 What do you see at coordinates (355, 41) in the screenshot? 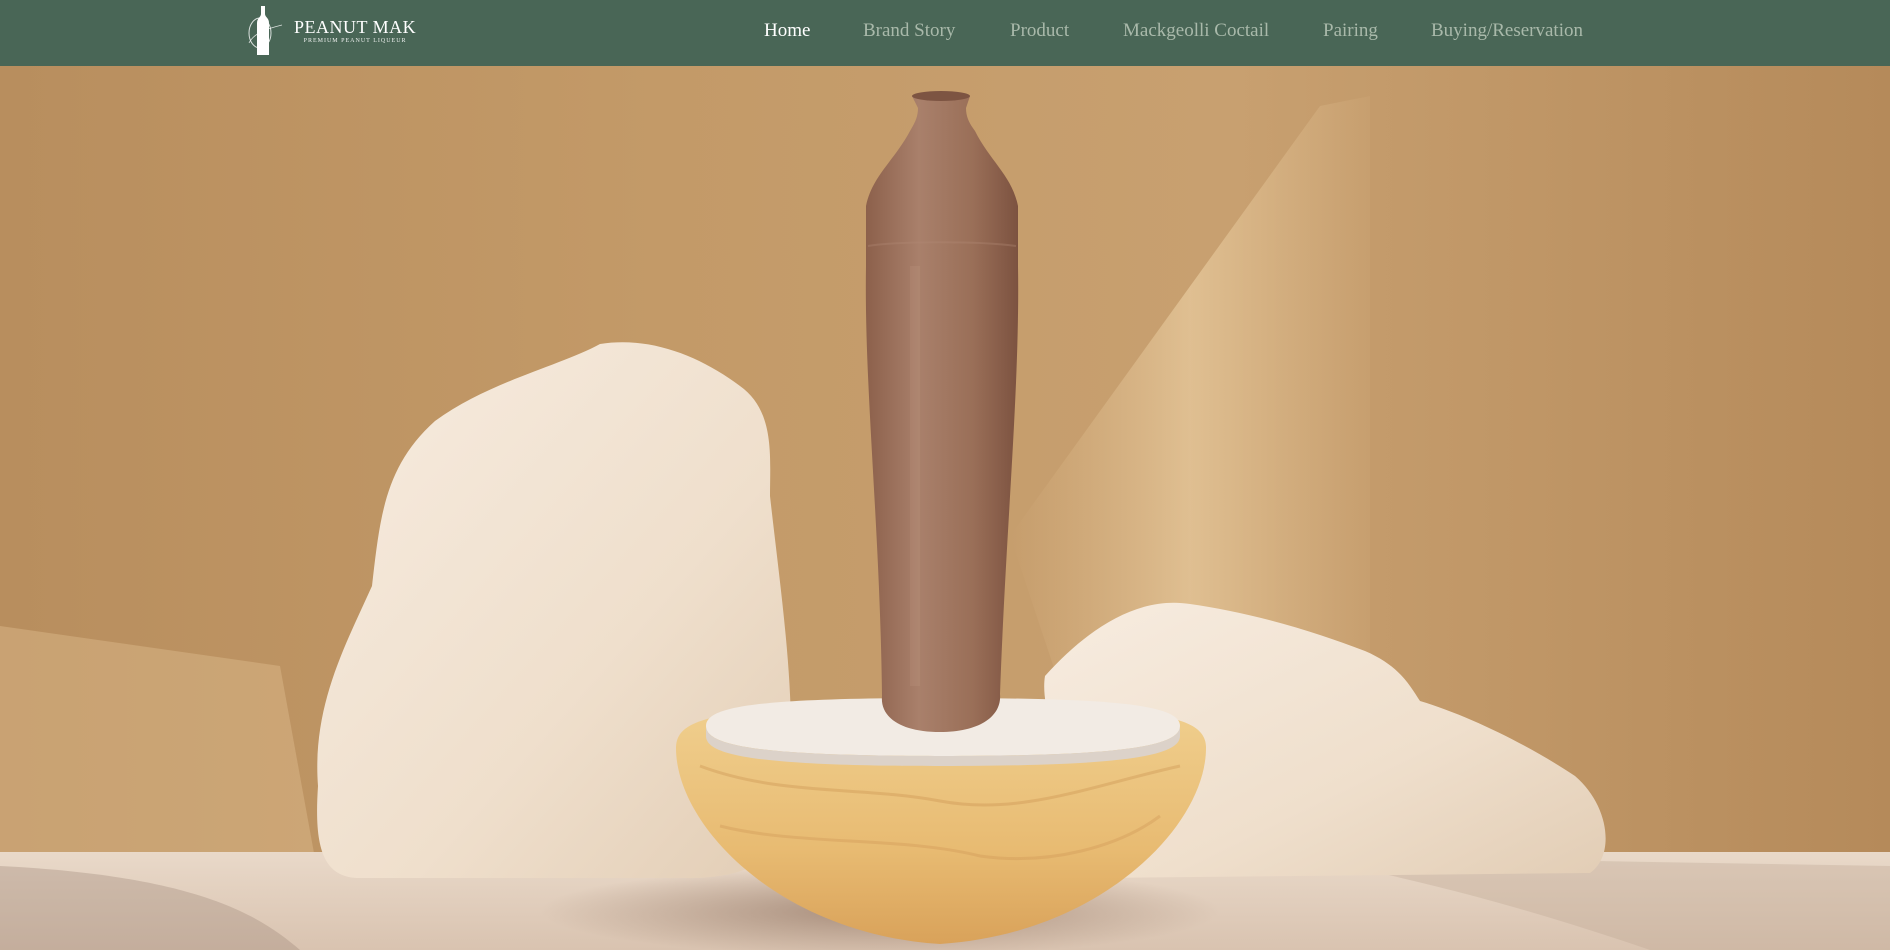
I see `logo-tagline: PREMIUM PEANUT LIQUEUR` at bounding box center [355, 41].